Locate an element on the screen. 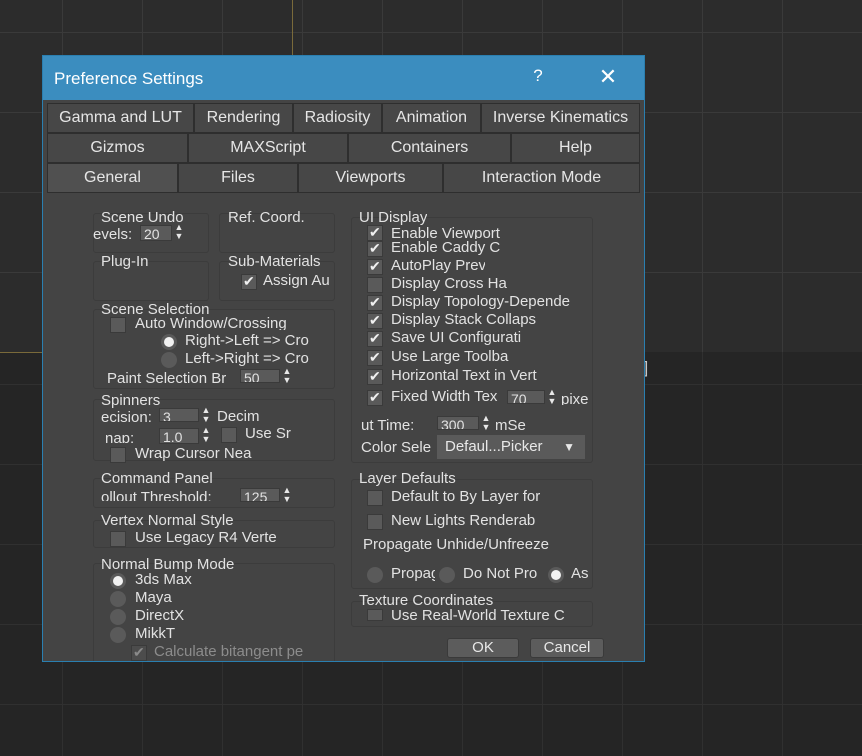  rollout-threshold-spinner: 125 is located at coordinates (260, 495).